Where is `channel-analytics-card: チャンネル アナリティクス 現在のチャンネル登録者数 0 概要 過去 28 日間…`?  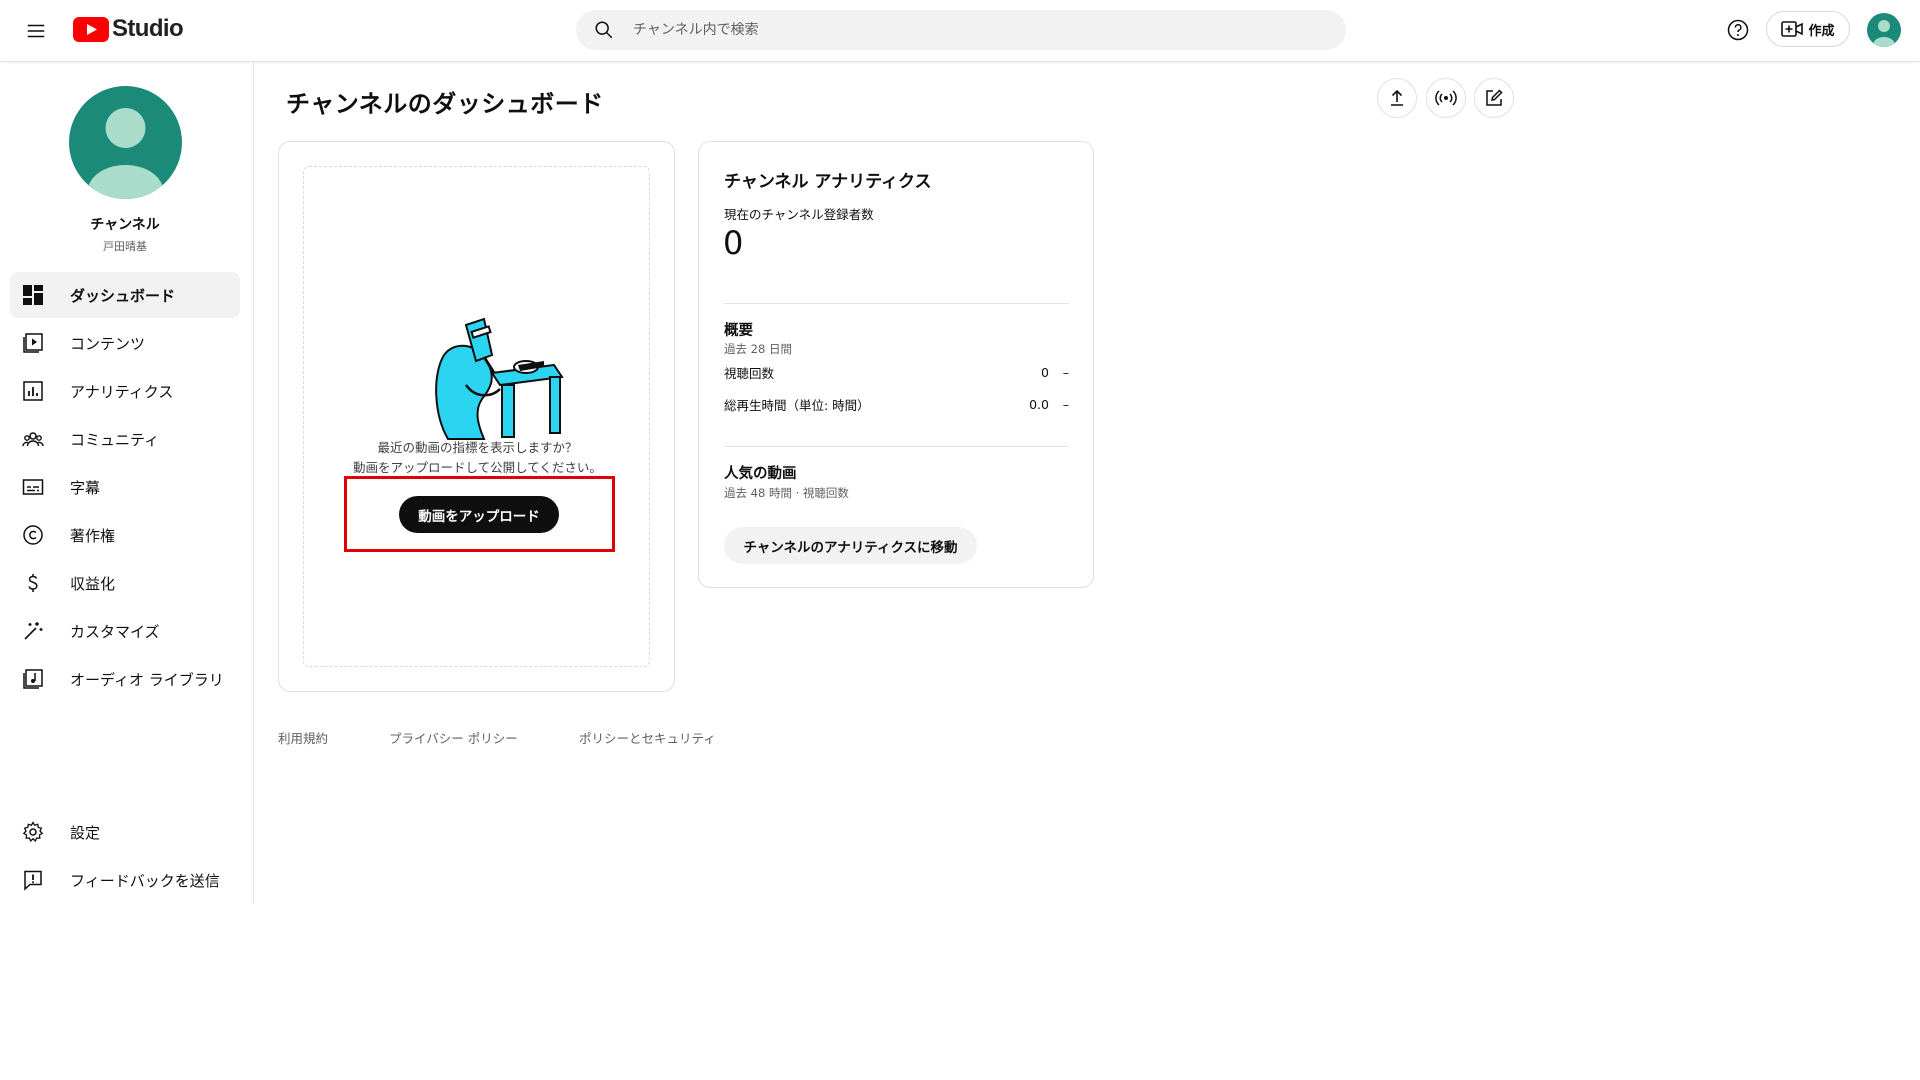 channel-analytics-card: チャンネル アナリティクス 現在のチャンネル登録者数 0 概要 過去 28 日間… is located at coordinates (896, 364).